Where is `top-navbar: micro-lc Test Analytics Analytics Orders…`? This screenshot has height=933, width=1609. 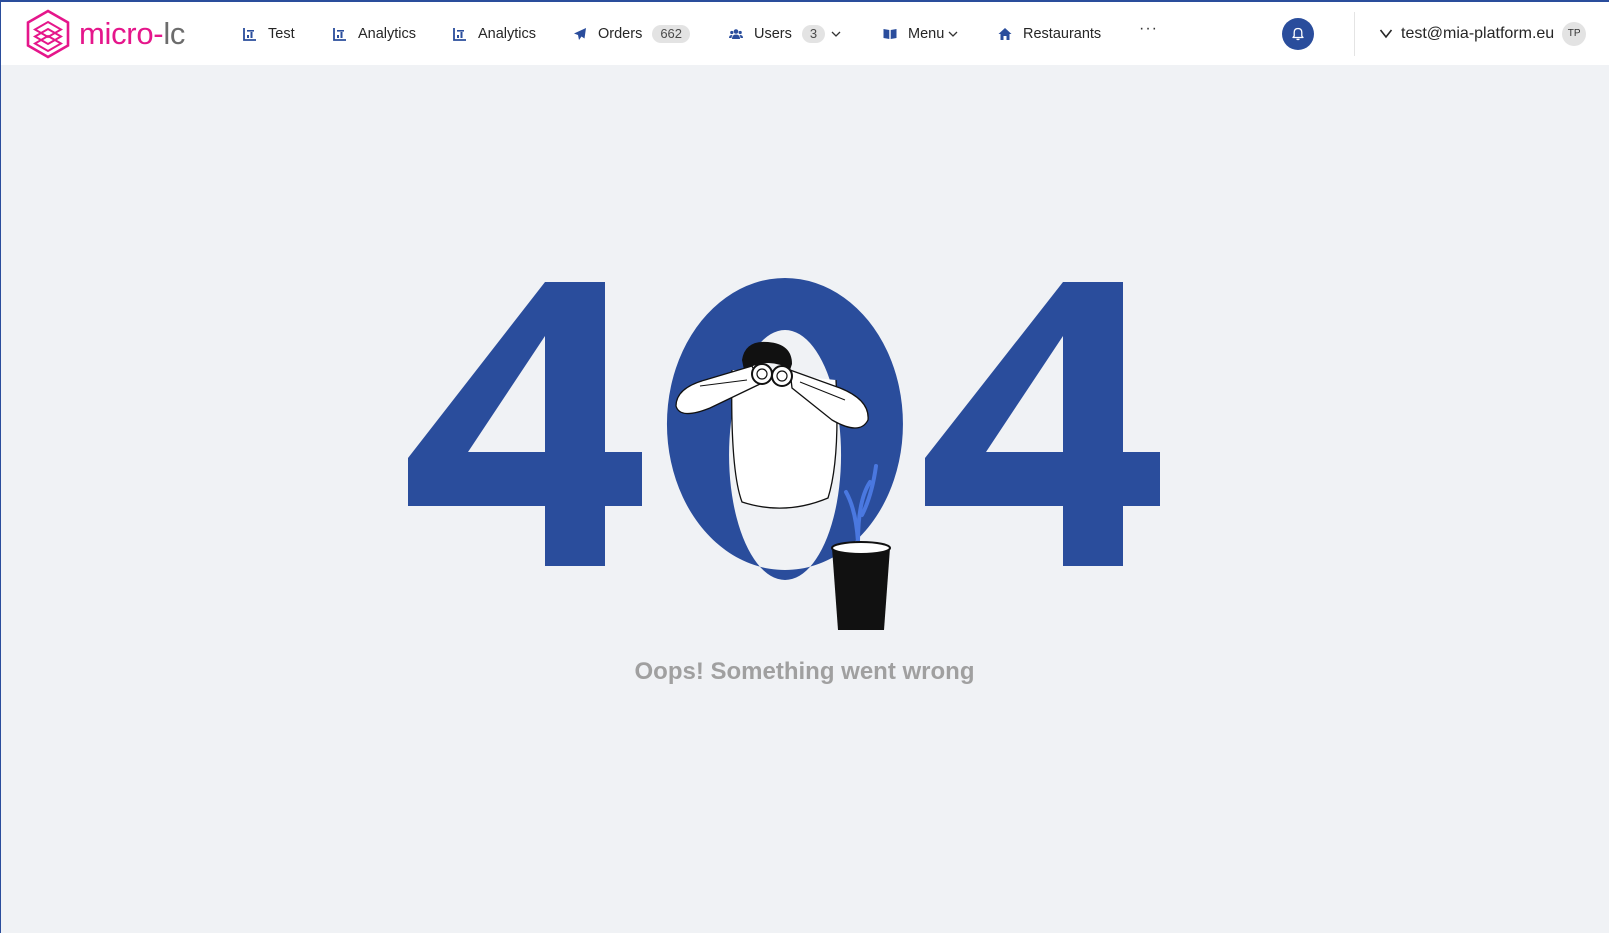
top-navbar: micro-lc Test Analytics Analytics Orders… is located at coordinates (805, 33).